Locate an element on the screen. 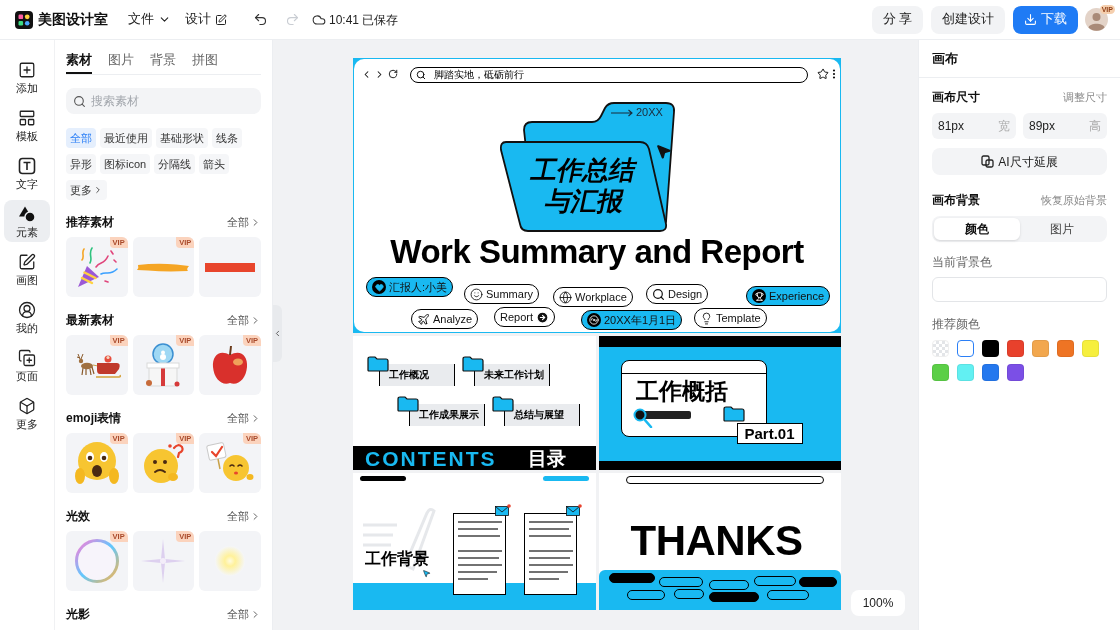 Image resolution: width=1120 pixels, height=630 pixels. contents-heading: CONTENTS is located at coordinates (431, 458).